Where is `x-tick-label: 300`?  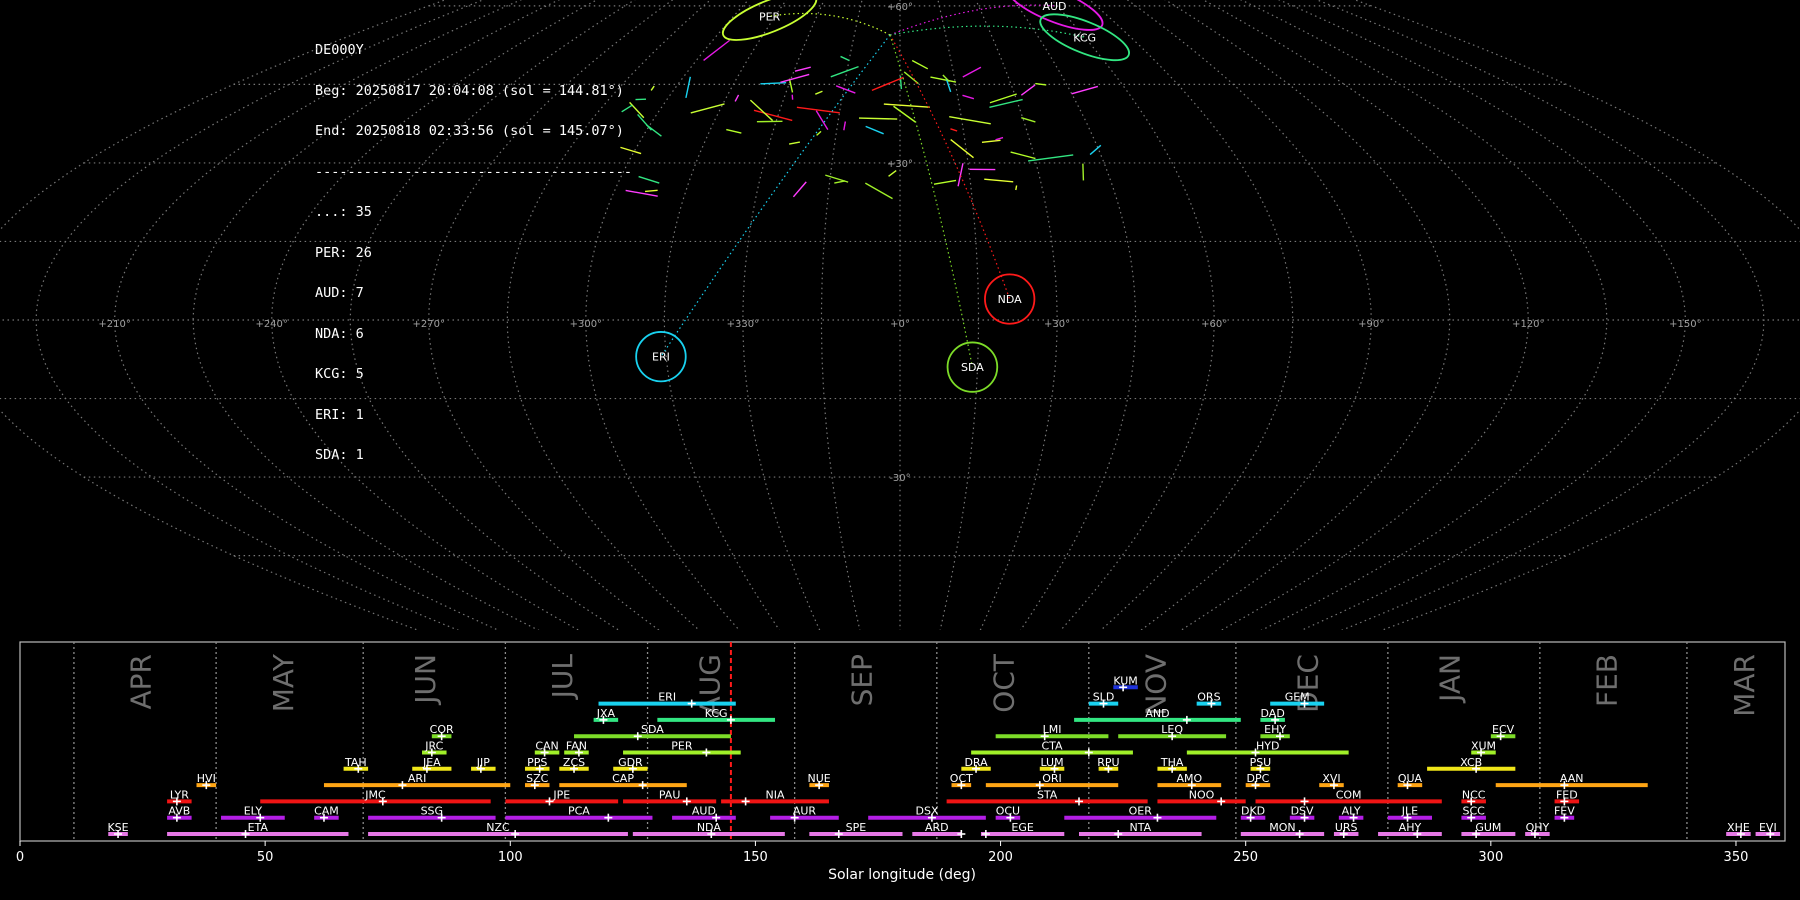 x-tick-label: 300 is located at coordinates (1490, 857).